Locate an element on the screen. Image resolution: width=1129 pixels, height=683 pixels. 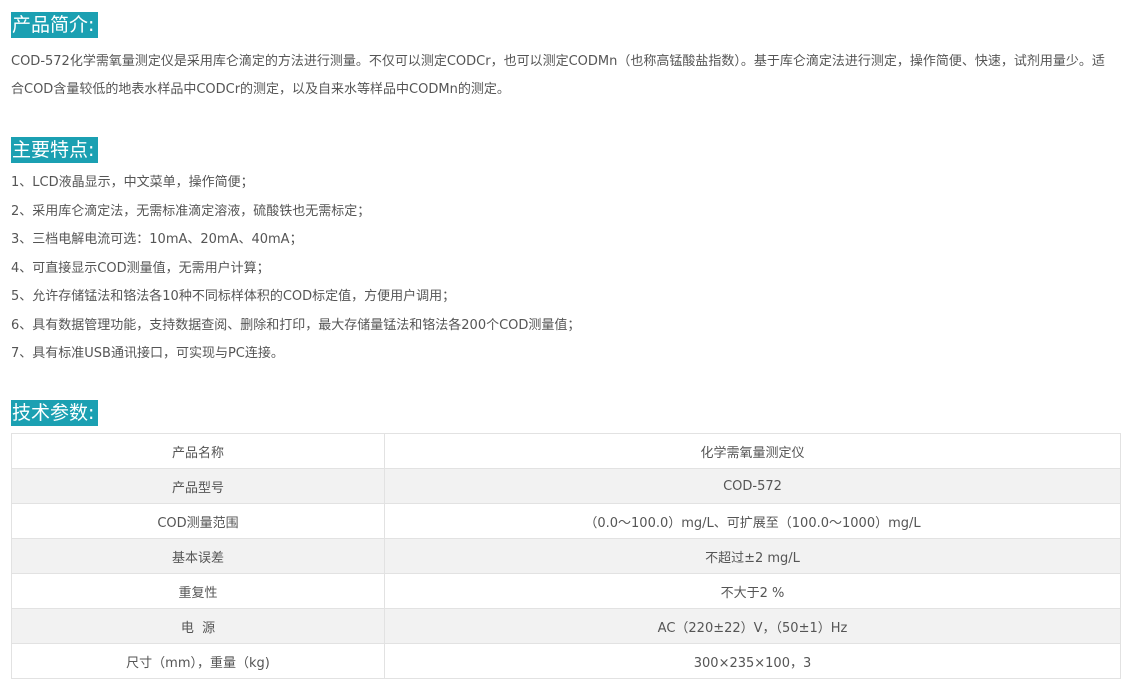
table-row: 基本误差 不超过±2 mg/L is located at coordinates (566, 556).